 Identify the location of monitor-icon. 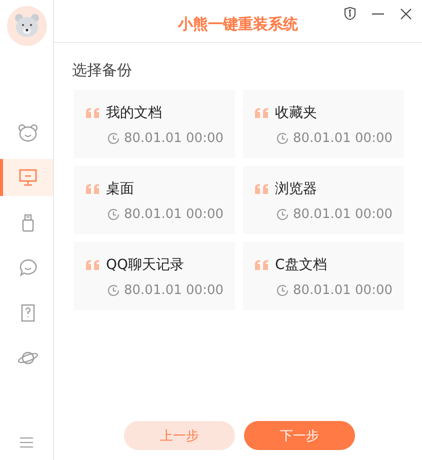
(28, 177).